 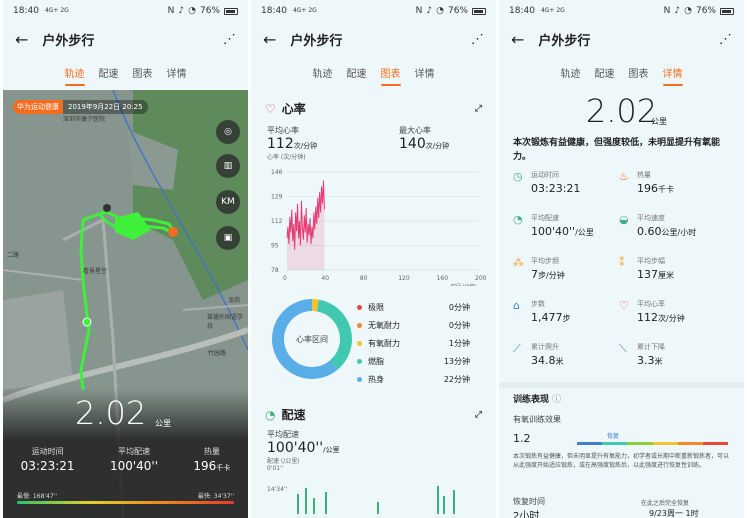 What do you see at coordinates (674, 225) in the screenshot?
I see `metric-item: ◒ 平均速度 0.60公里/小时` at bounding box center [674, 225].